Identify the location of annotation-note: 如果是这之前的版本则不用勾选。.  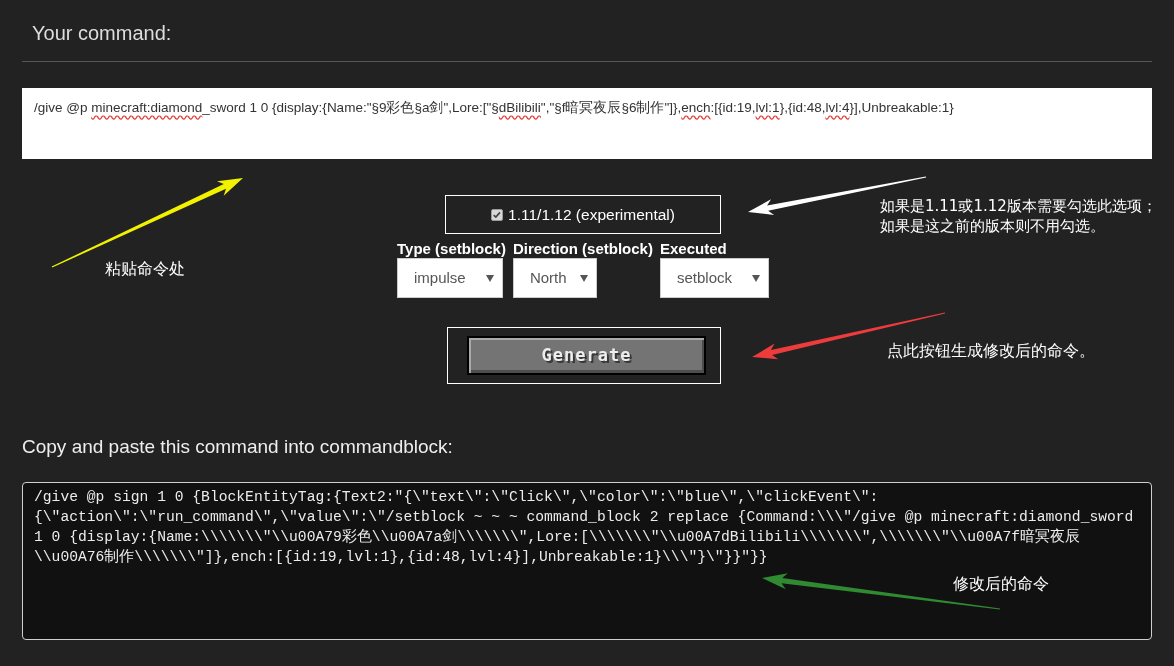
(992, 226).